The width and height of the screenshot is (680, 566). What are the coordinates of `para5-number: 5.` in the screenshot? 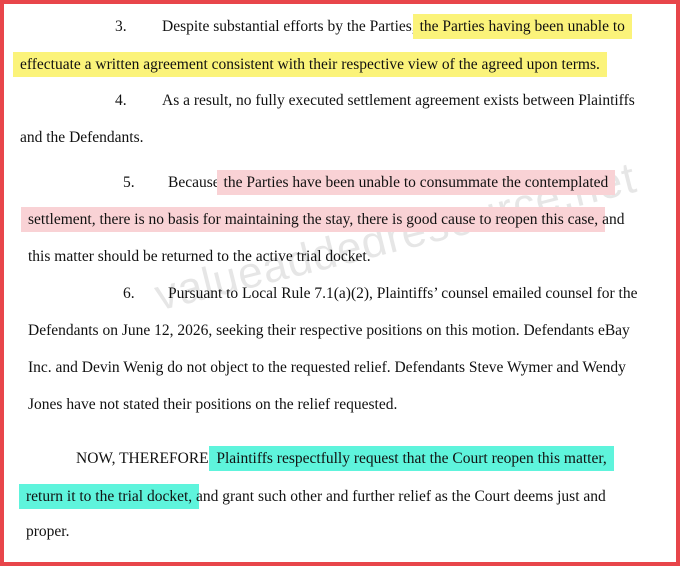 It's located at (129, 182).